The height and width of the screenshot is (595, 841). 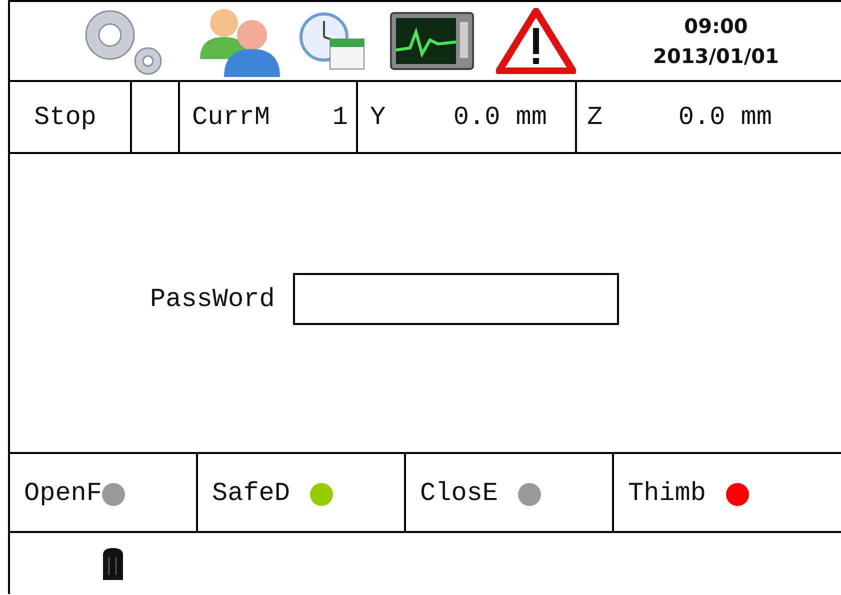 I want to click on time: 09:00, so click(x=716, y=26).